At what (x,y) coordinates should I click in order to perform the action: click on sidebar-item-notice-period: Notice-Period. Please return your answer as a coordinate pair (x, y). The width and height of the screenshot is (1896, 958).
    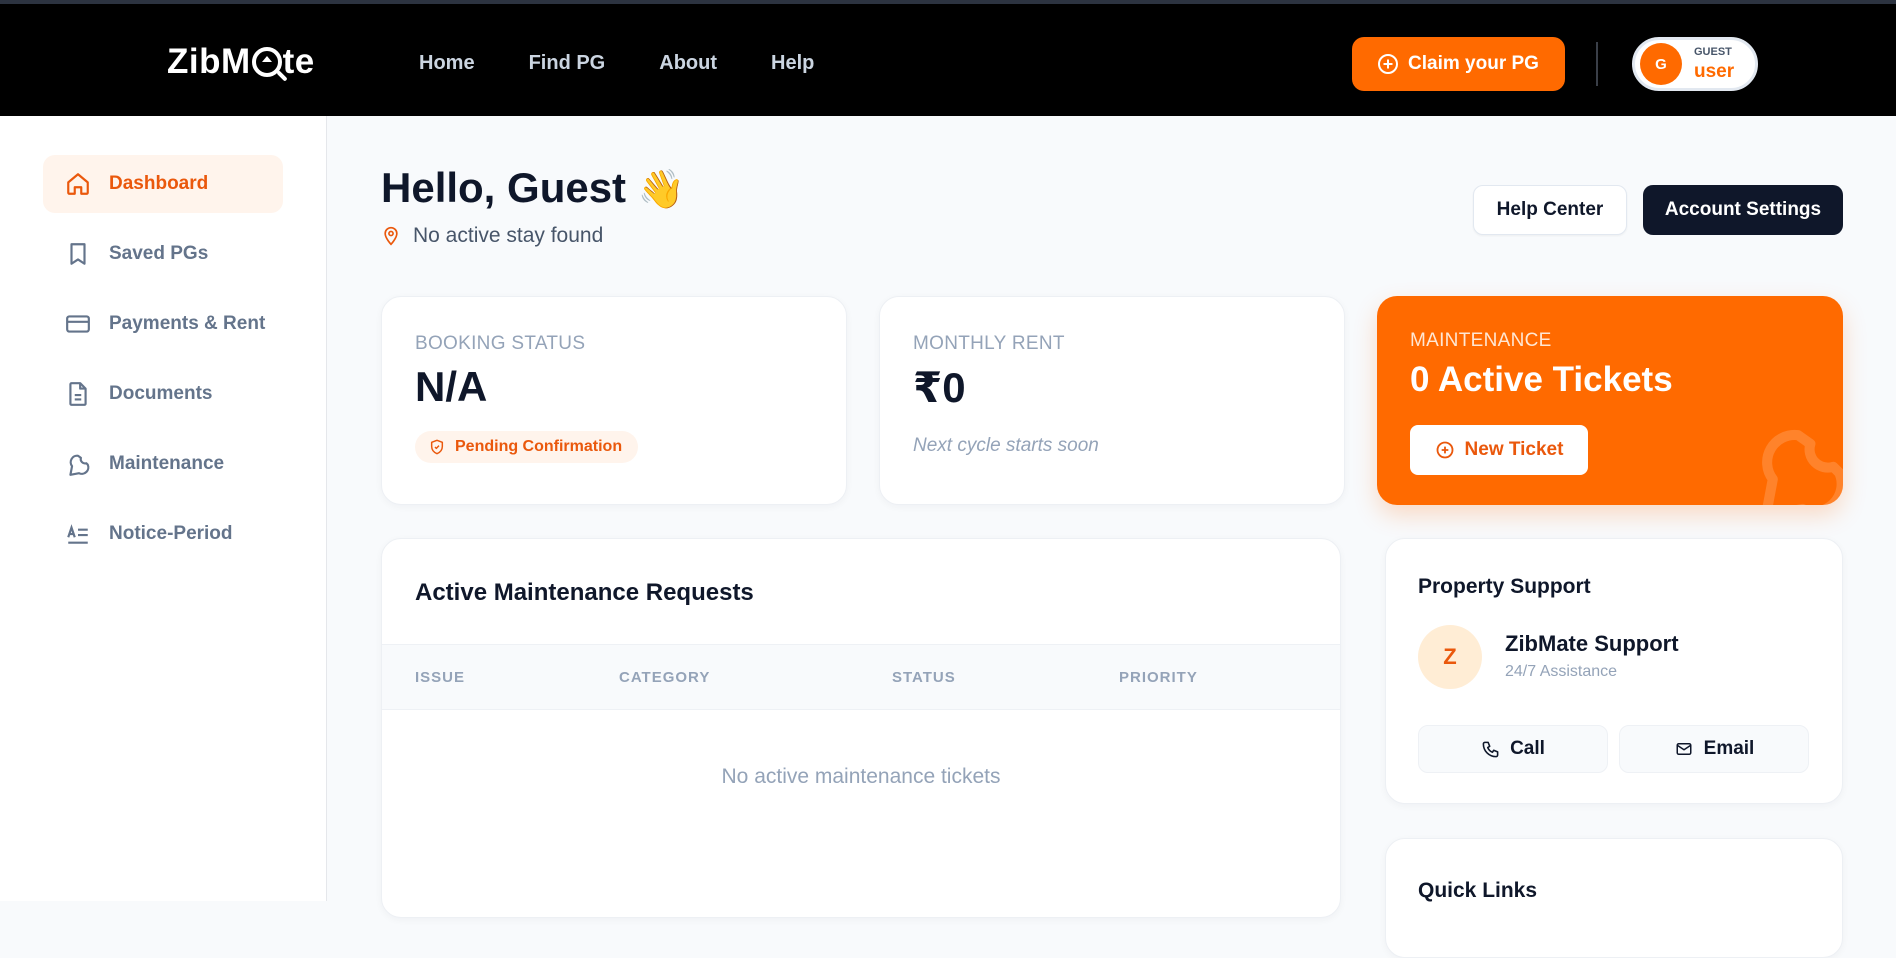
    Looking at the image, I should click on (163, 534).